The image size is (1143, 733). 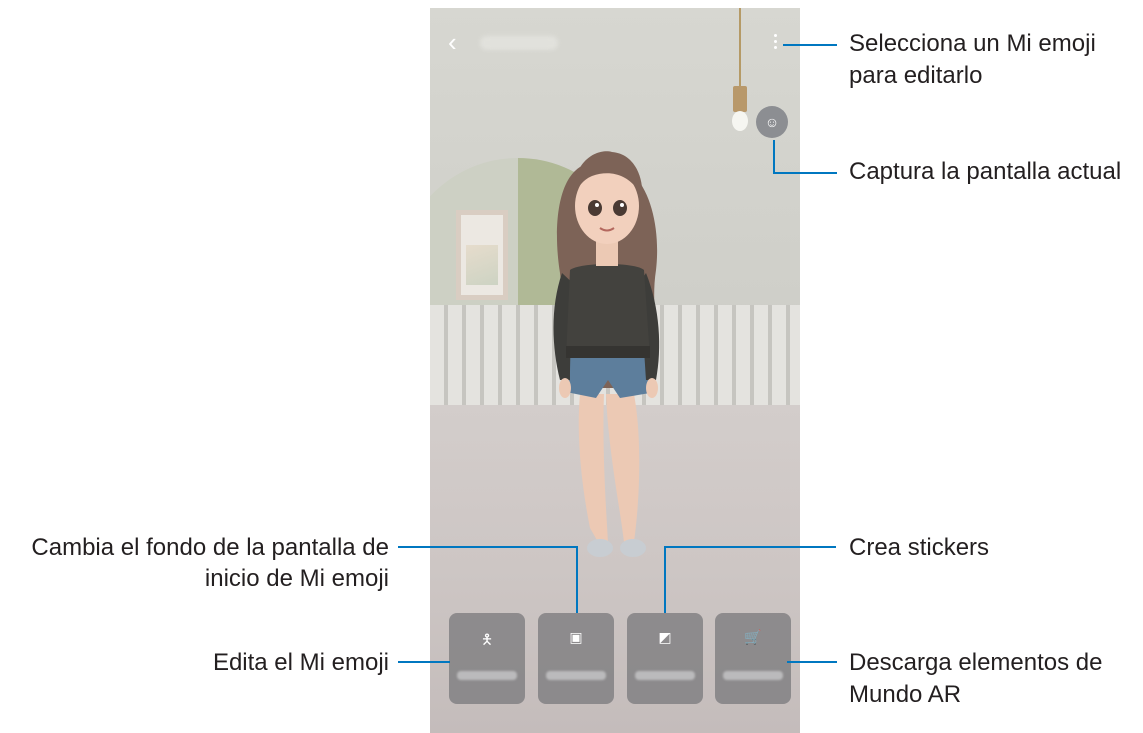 What do you see at coordinates (296, 578) in the screenshot?
I see `callout-background-2: inicio de Mi emoji` at bounding box center [296, 578].